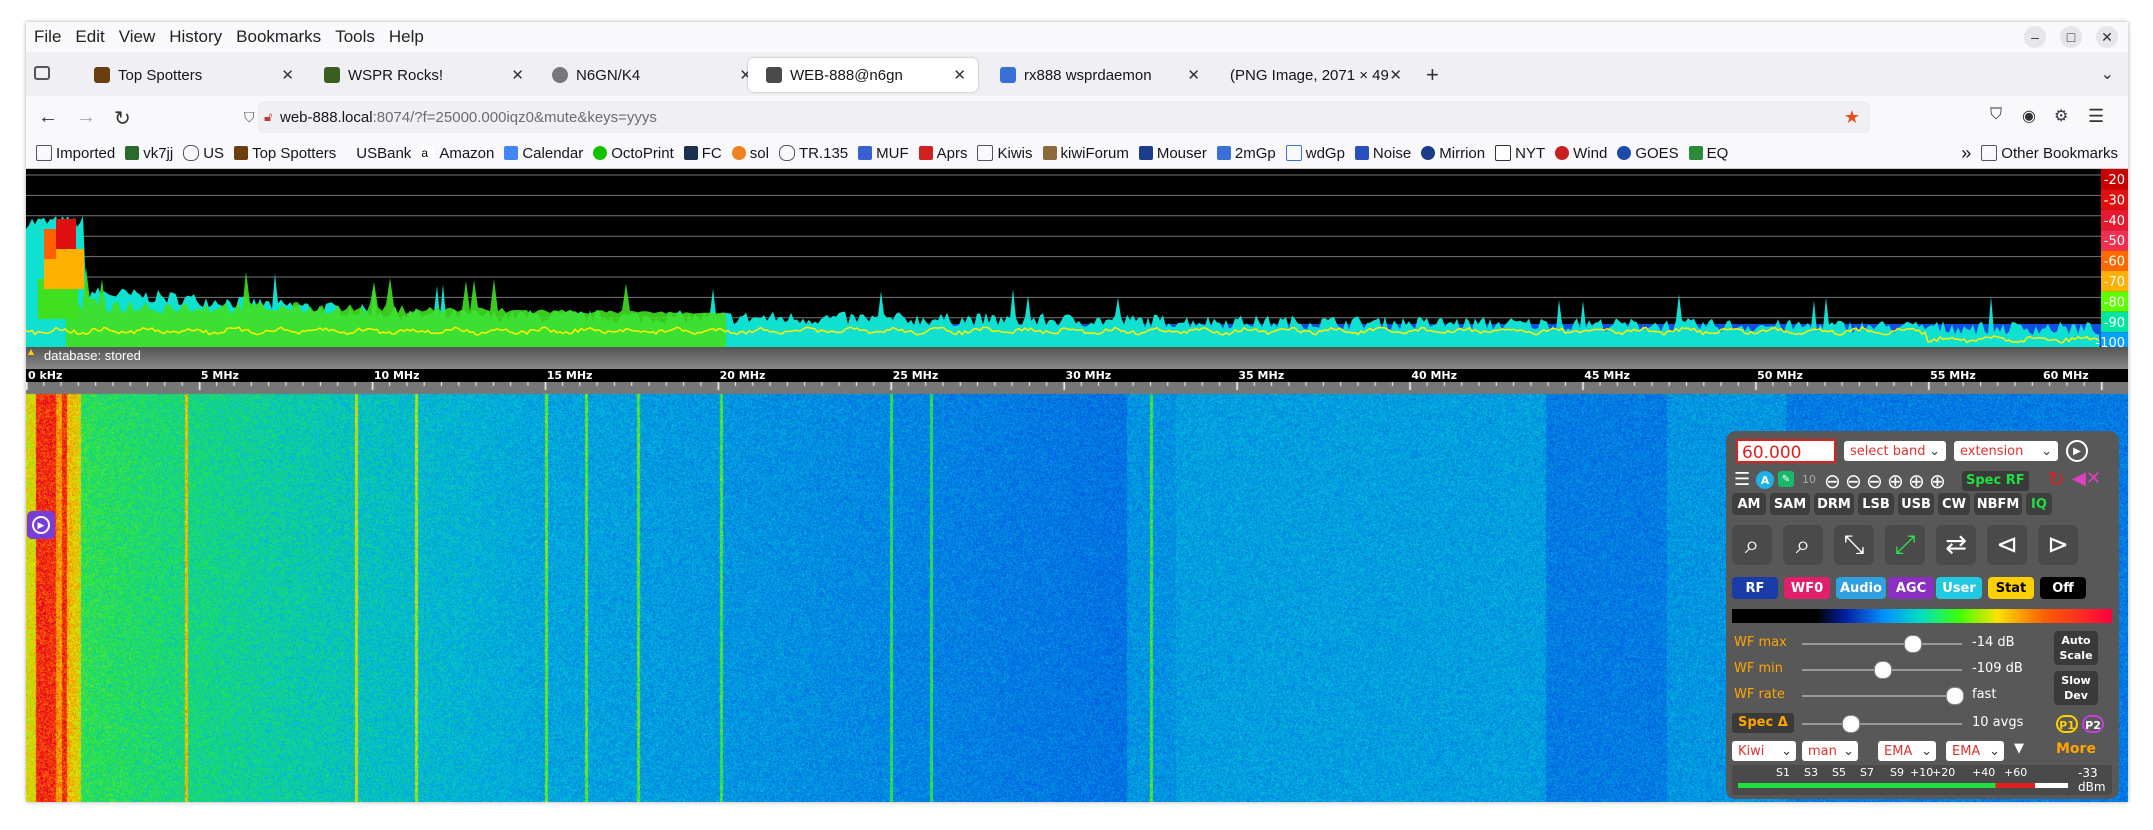  What do you see at coordinates (2006, 451) in the screenshot?
I see `extension-select: extension ⌄` at bounding box center [2006, 451].